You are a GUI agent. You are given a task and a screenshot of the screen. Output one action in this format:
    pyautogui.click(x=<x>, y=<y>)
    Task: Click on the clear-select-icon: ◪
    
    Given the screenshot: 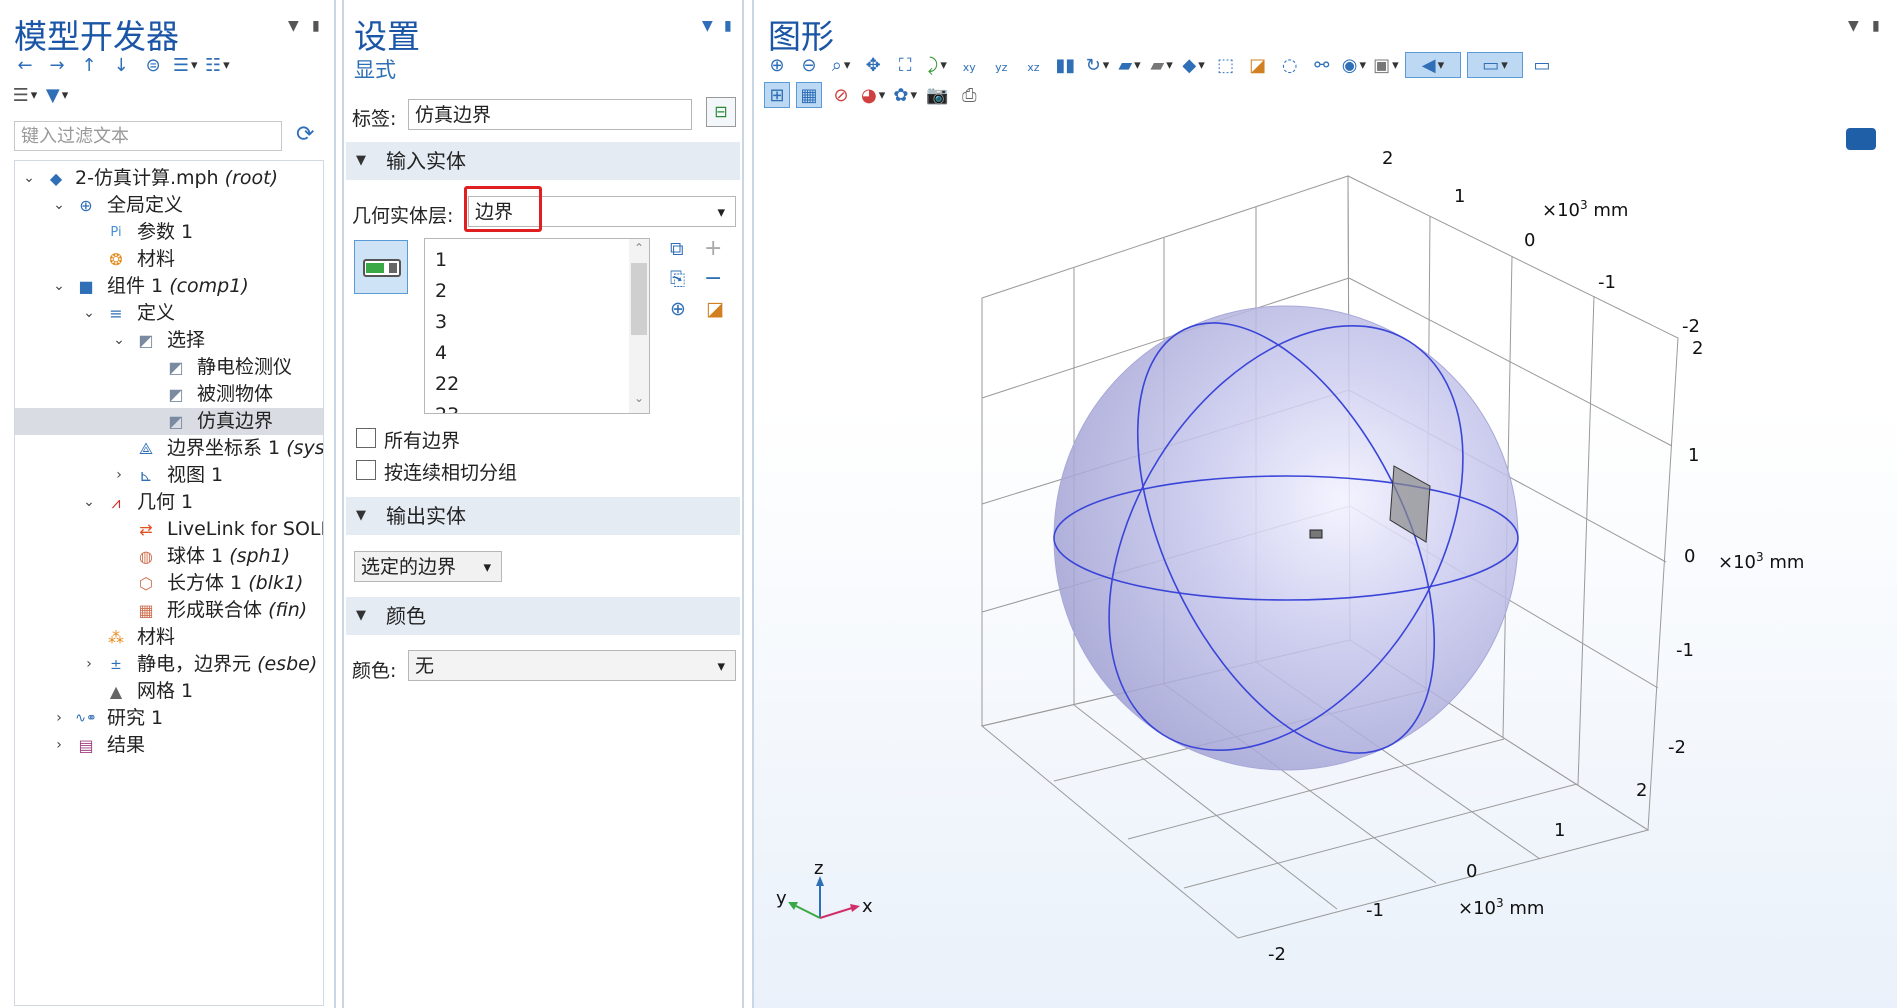 What is the action you would take?
    pyautogui.click(x=1258, y=65)
    